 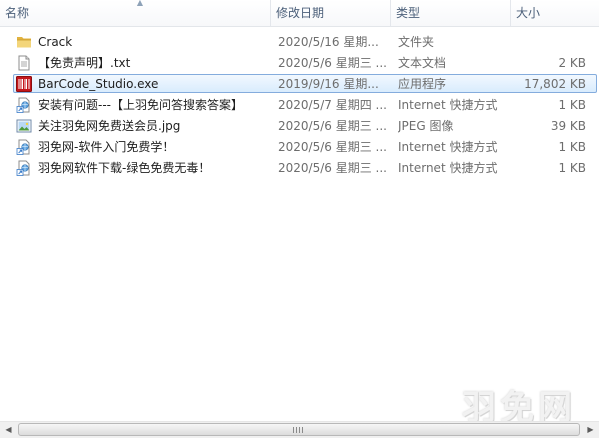 What do you see at coordinates (140, 105) in the screenshot?
I see `file-name: 安装有问题---【上羽免问答搜索答案】` at bounding box center [140, 105].